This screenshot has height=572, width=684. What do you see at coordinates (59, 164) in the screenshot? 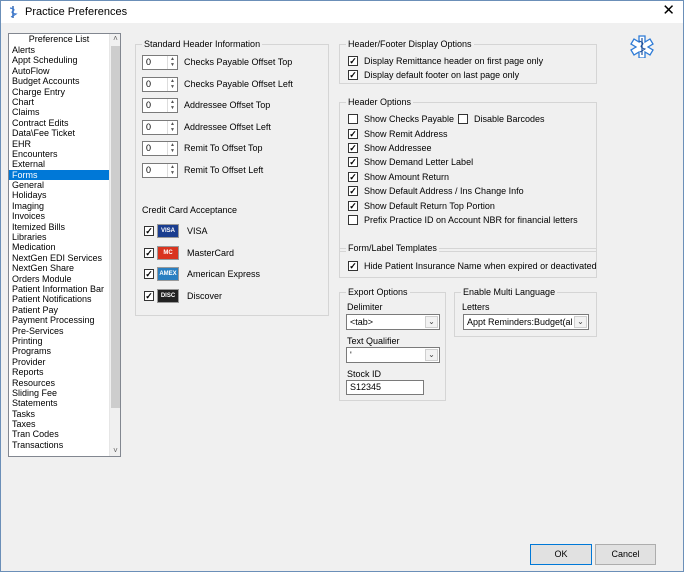
I see `list-item: External` at bounding box center [59, 164].